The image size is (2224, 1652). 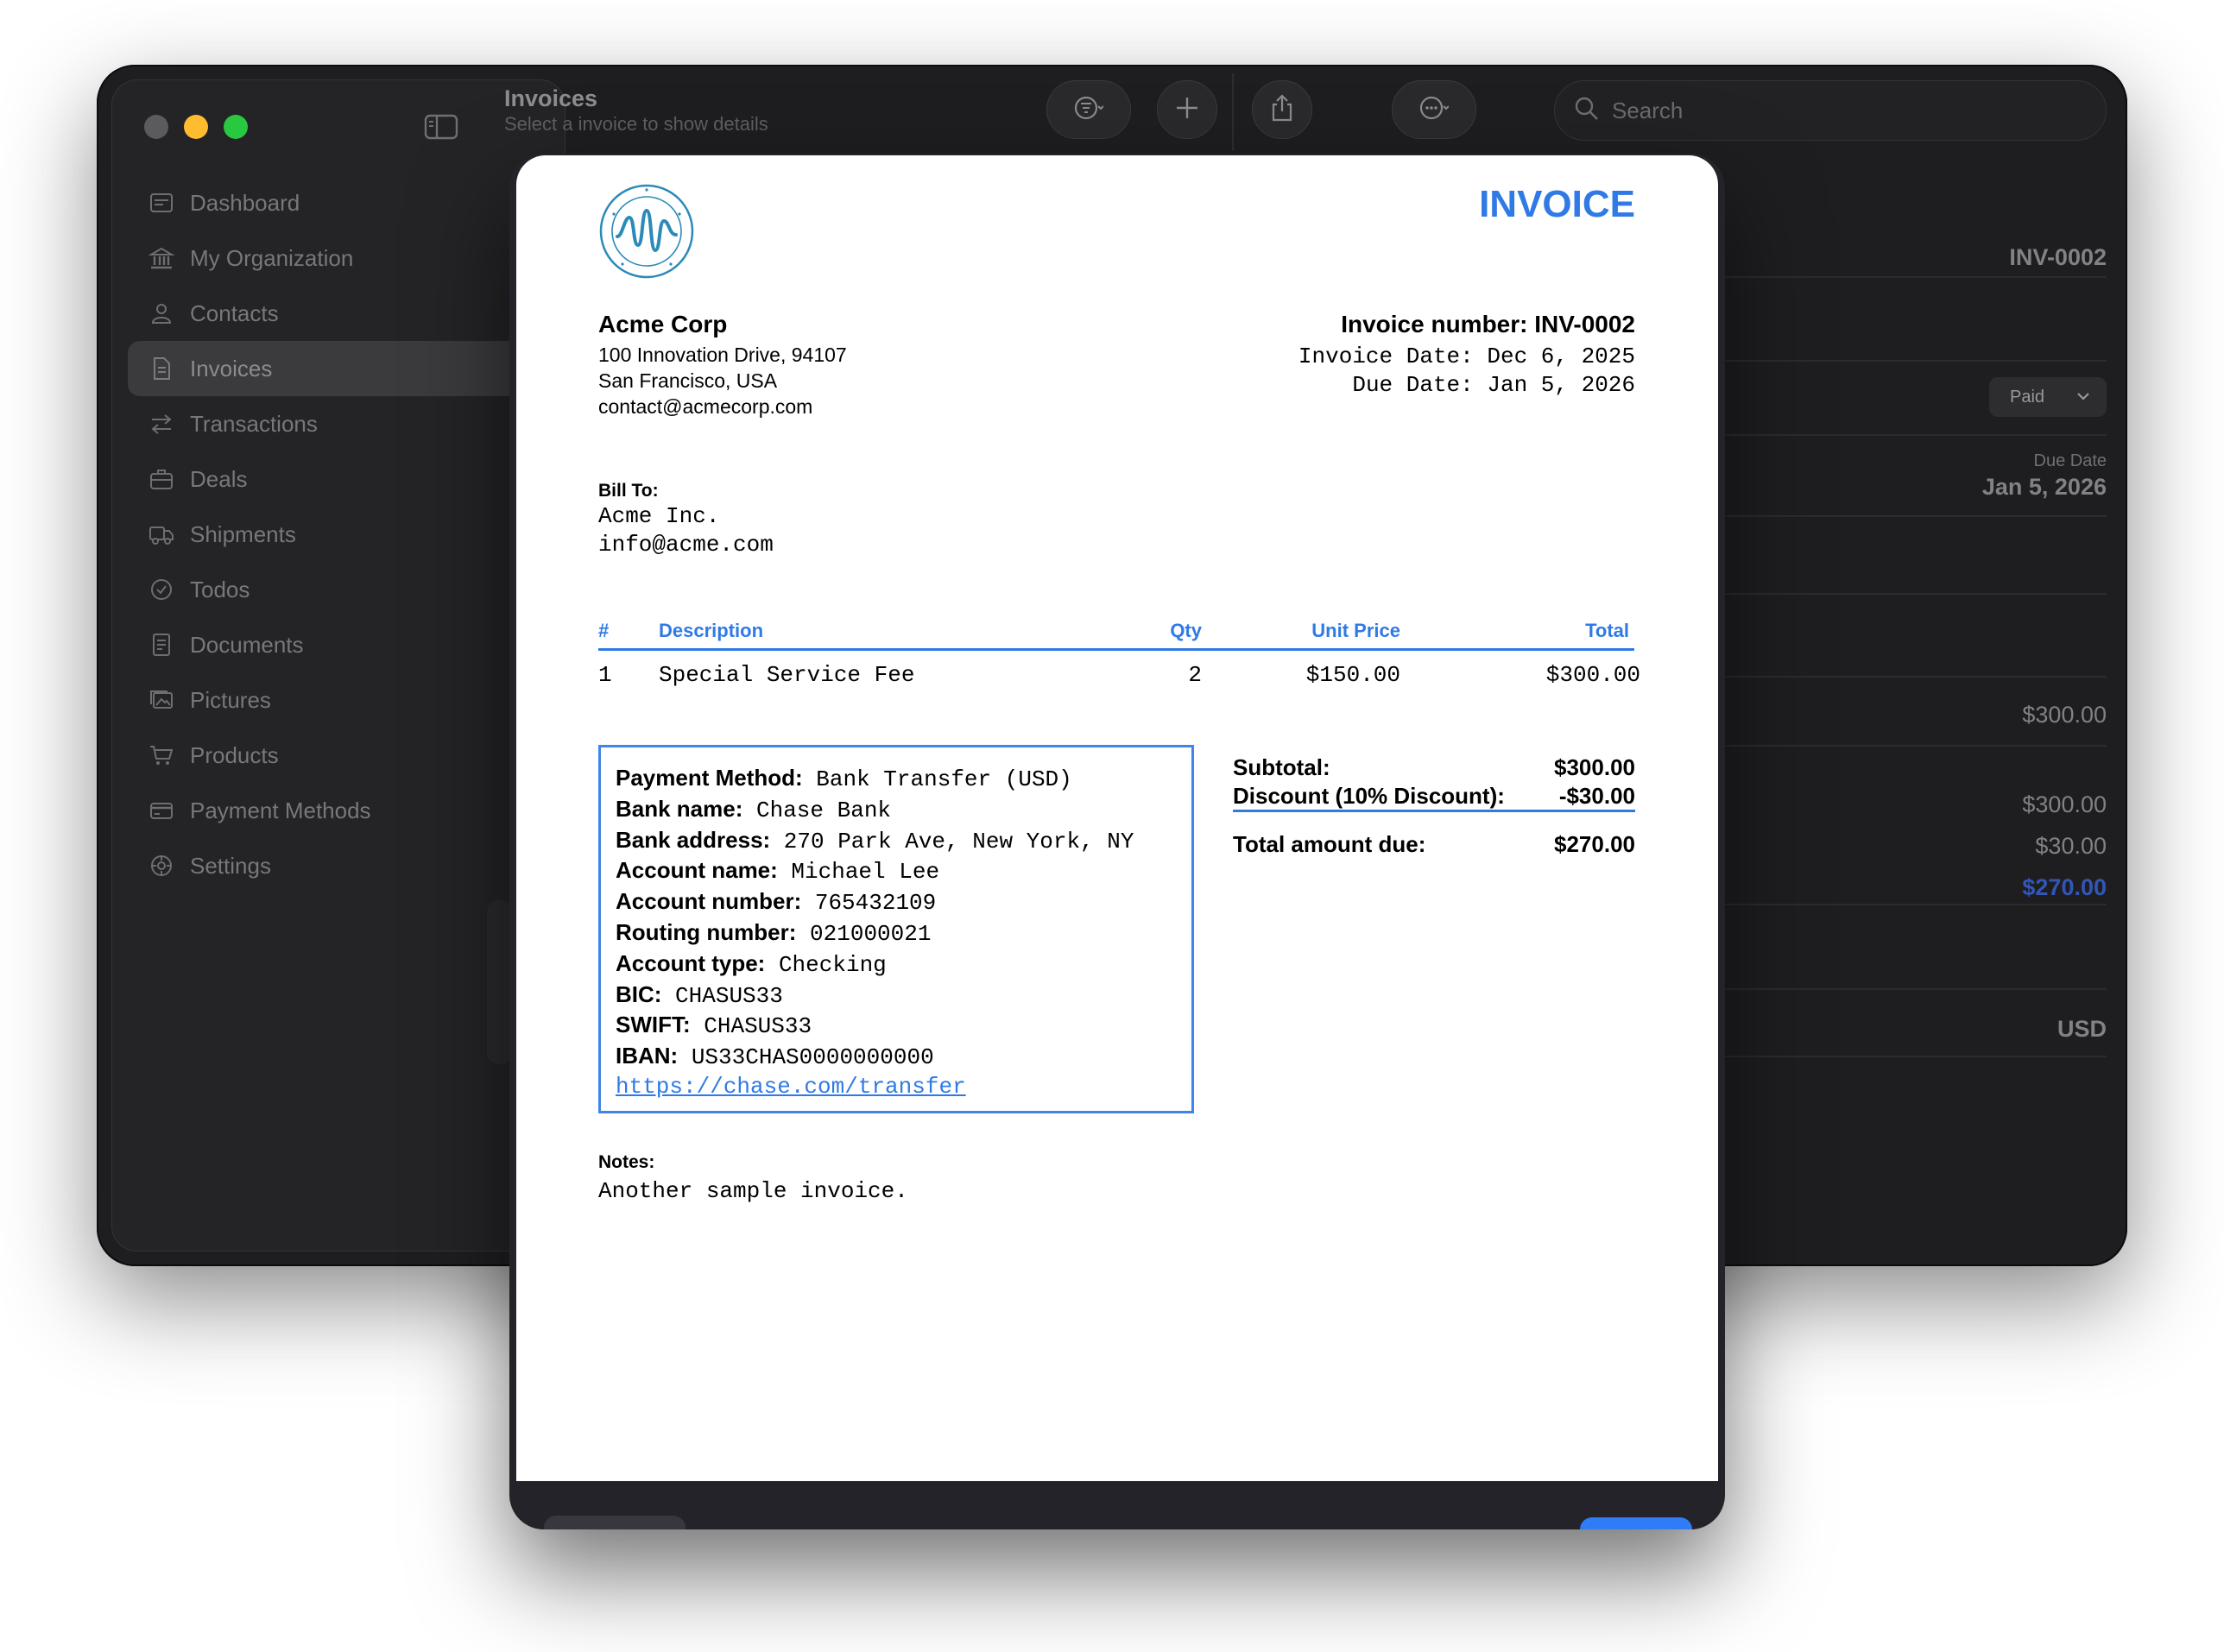 What do you see at coordinates (2058, 257) in the screenshot?
I see `detail-invoice-id: INV-0002` at bounding box center [2058, 257].